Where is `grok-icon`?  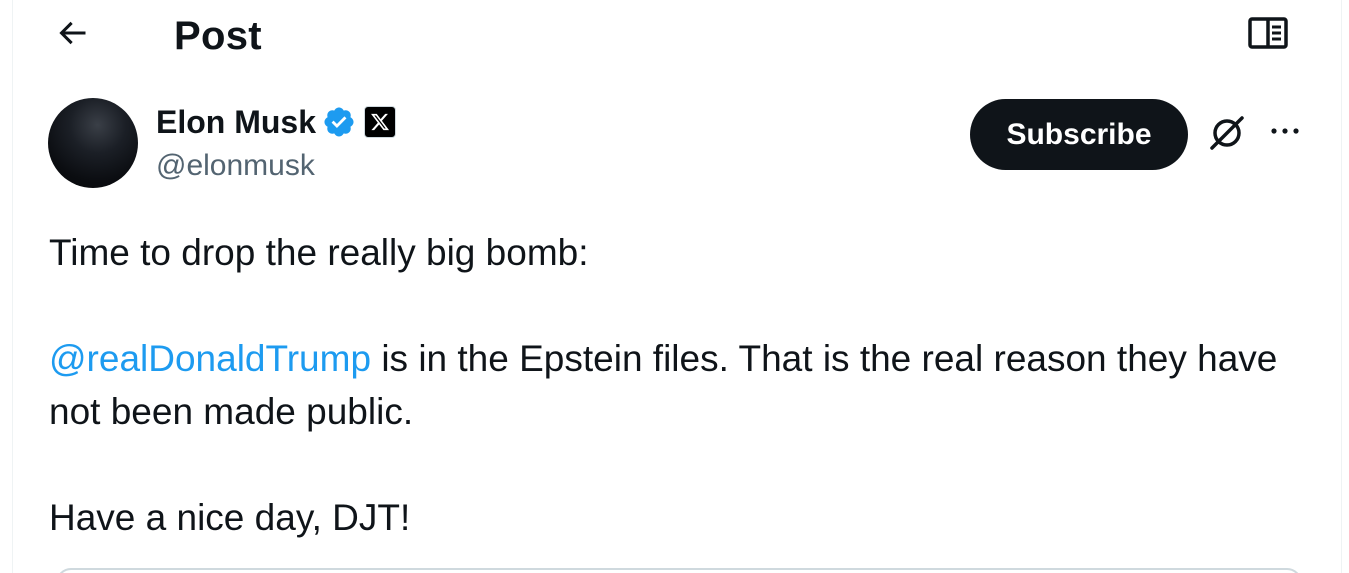
grok-icon is located at coordinates (1227, 135).